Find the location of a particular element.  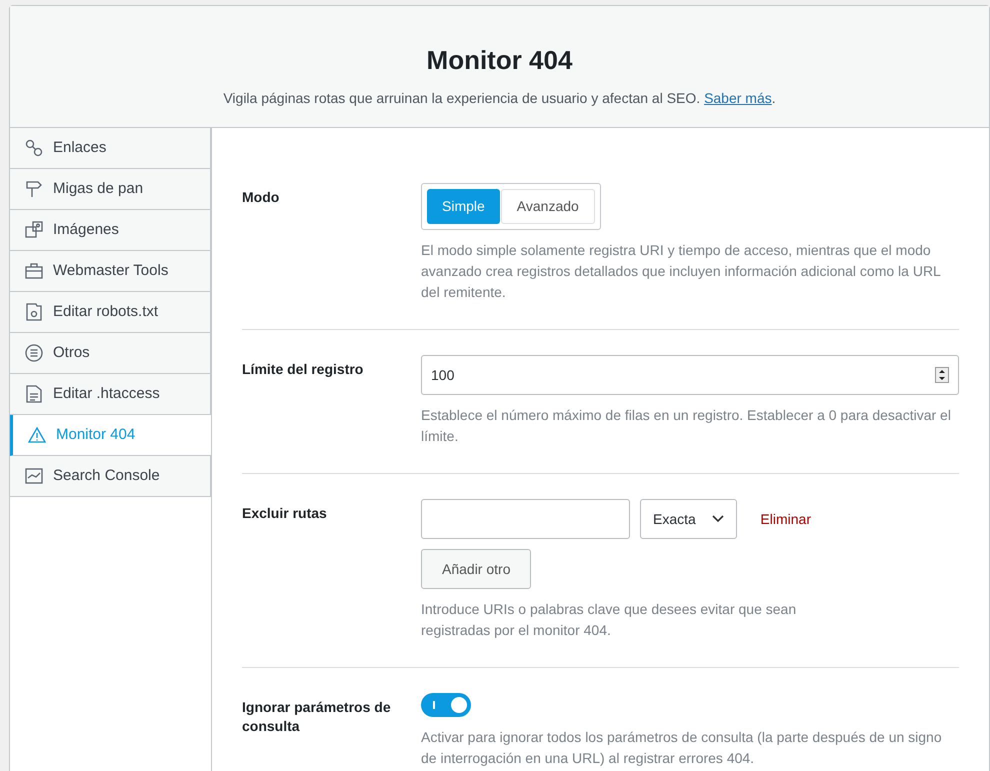

sidebar-item: Imágenes is located at coordinates (110, 230).